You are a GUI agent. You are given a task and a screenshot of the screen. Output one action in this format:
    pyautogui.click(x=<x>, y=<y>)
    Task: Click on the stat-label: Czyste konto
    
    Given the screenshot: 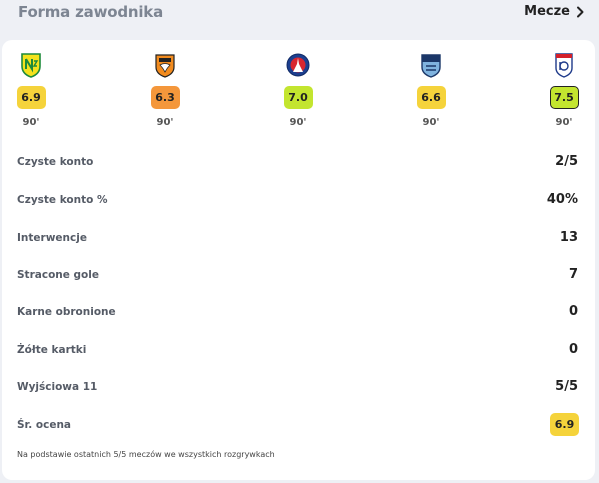 What is the action you would take?
    pyautogui.click(x=55, y=162)
    